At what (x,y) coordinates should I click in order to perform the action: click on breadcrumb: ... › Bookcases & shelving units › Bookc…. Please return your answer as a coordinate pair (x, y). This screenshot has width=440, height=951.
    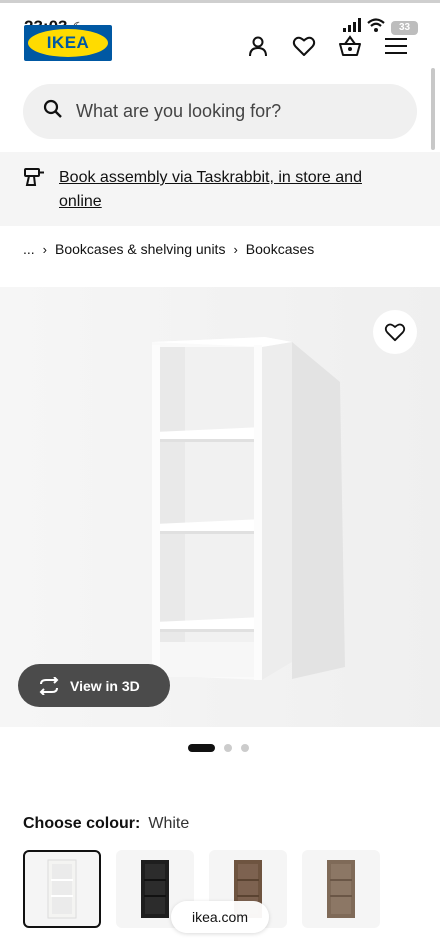
    Looking at the image, I should click on (168, 249).